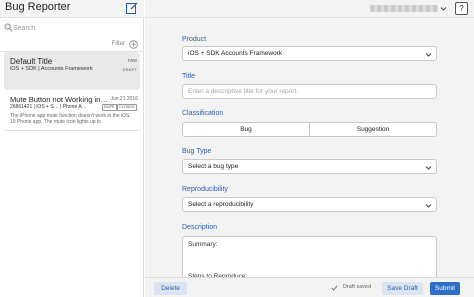  What do you see at coordinates (309, 91) in the screenshot?
I see `title-input` at bounding box center [309, 91].